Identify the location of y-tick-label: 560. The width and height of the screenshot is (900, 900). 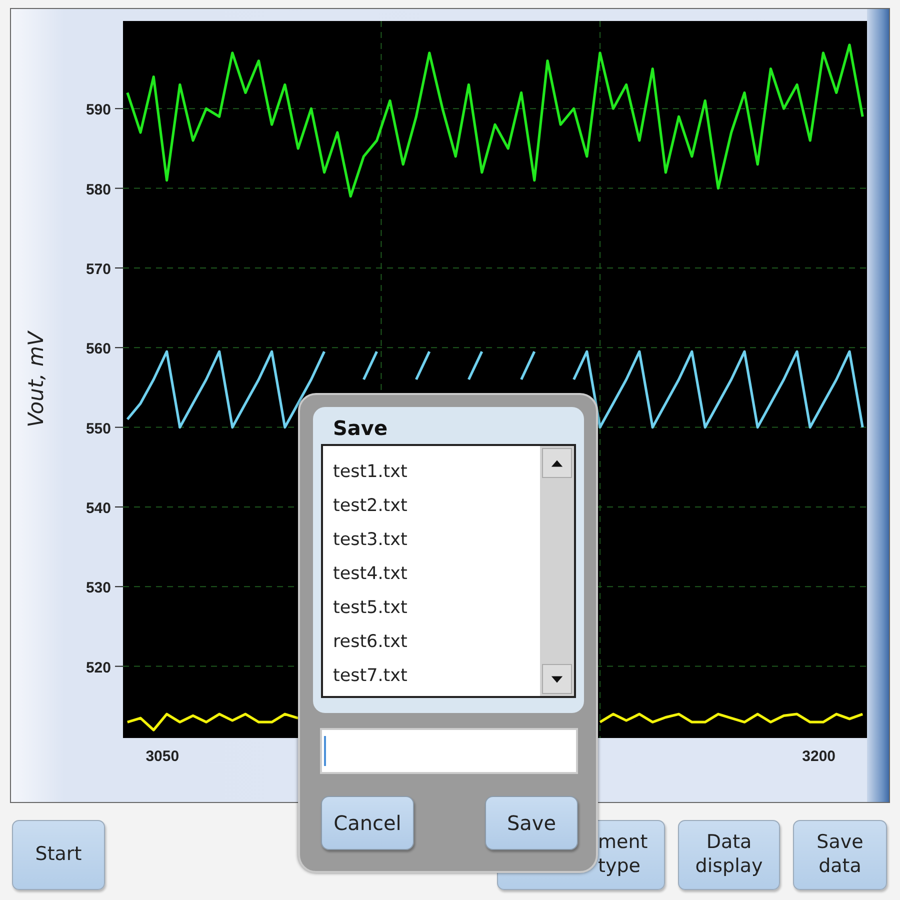
(98, 349).